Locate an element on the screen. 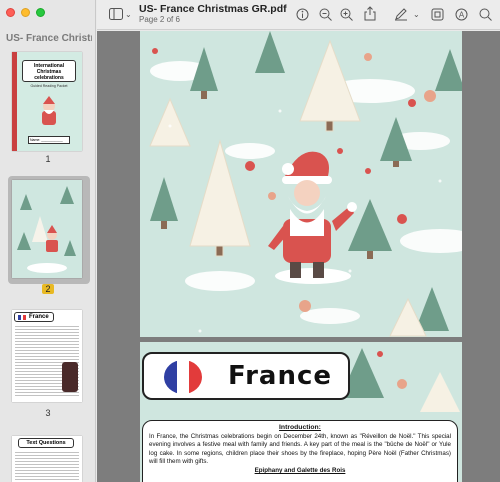  crop-icon is located at coordinates (437, 14).